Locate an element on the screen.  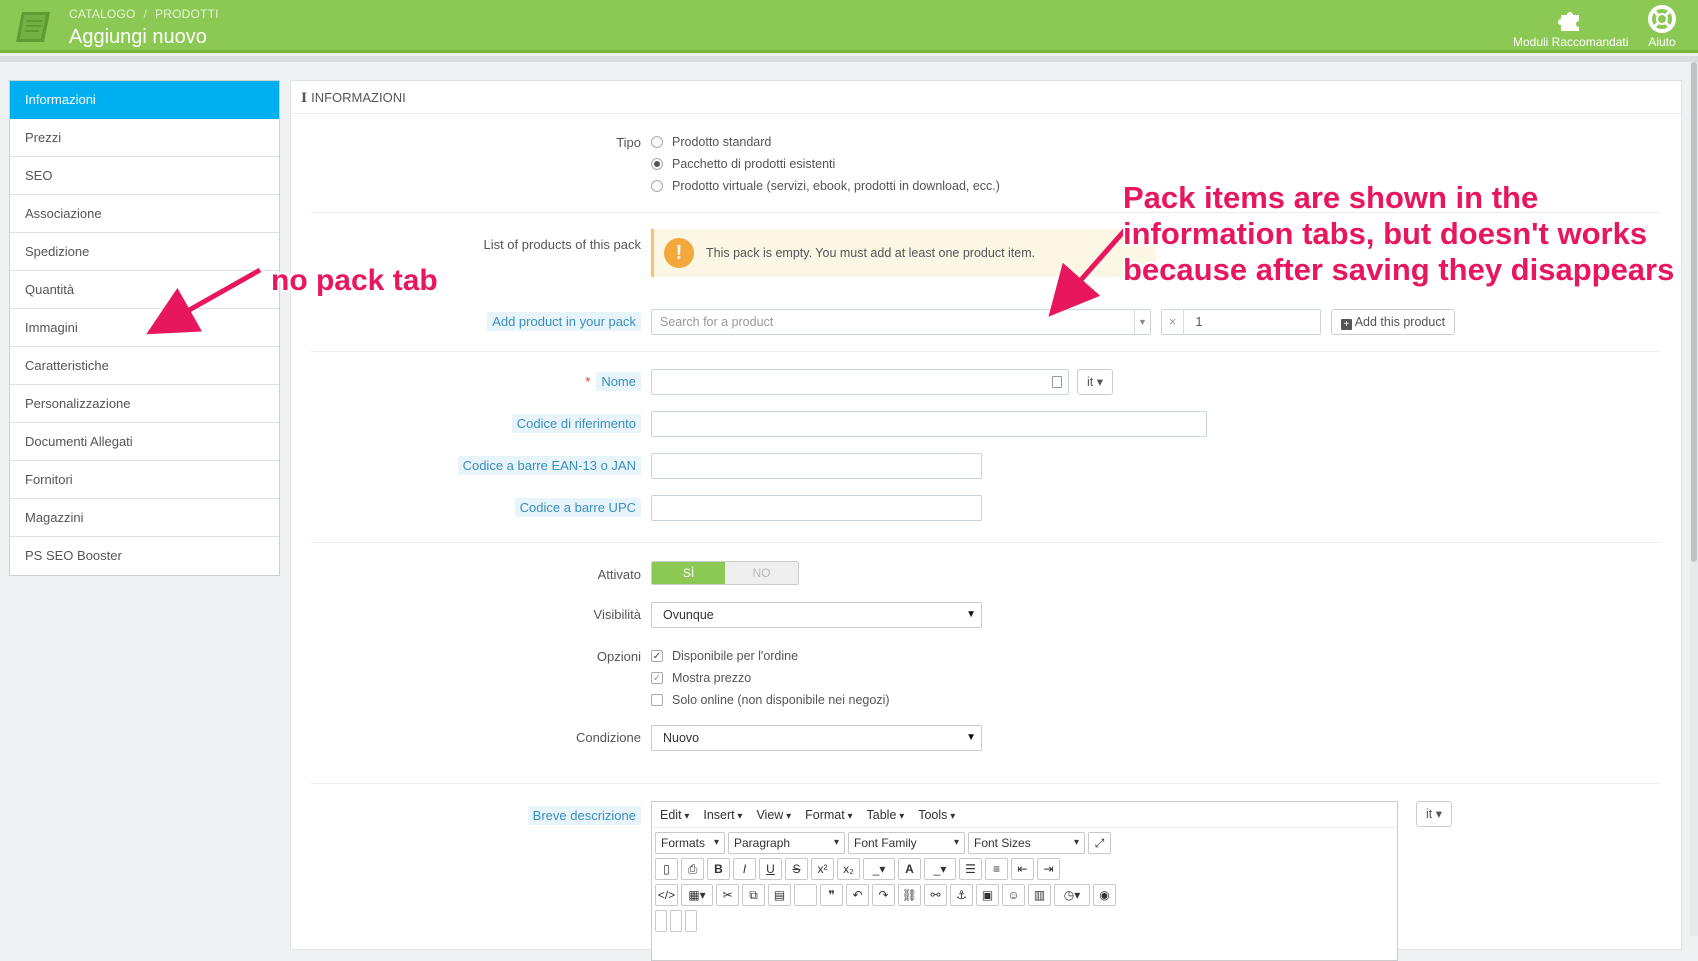
annotation-line-2: information tabs, but doesn't works is located at coordinates (1385, 233).